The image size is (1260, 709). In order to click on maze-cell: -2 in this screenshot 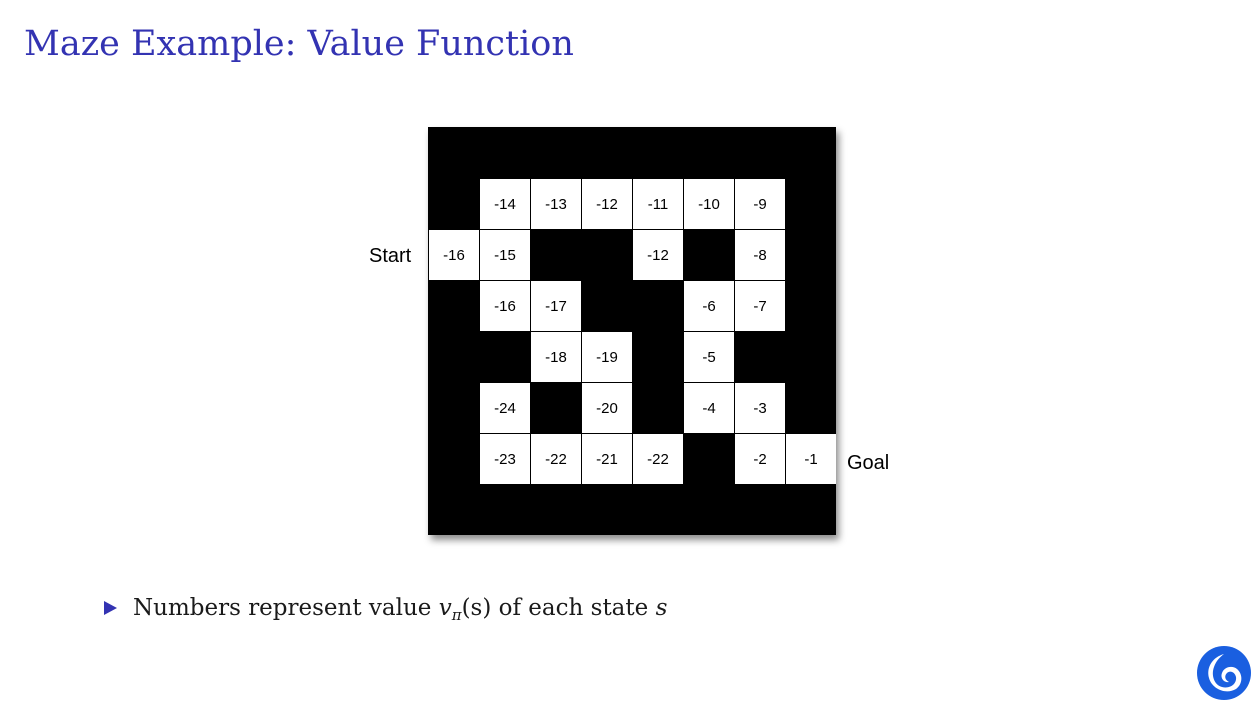, I will do `click(760, 459)`.